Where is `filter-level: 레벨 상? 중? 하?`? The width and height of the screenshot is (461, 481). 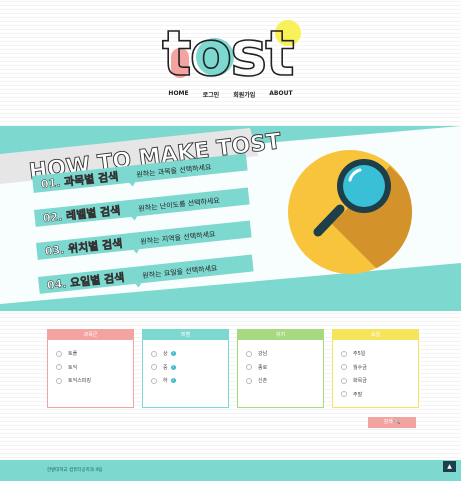 filter-level: 레벨 상? 중? 하? is located at coordinates (185, 368).